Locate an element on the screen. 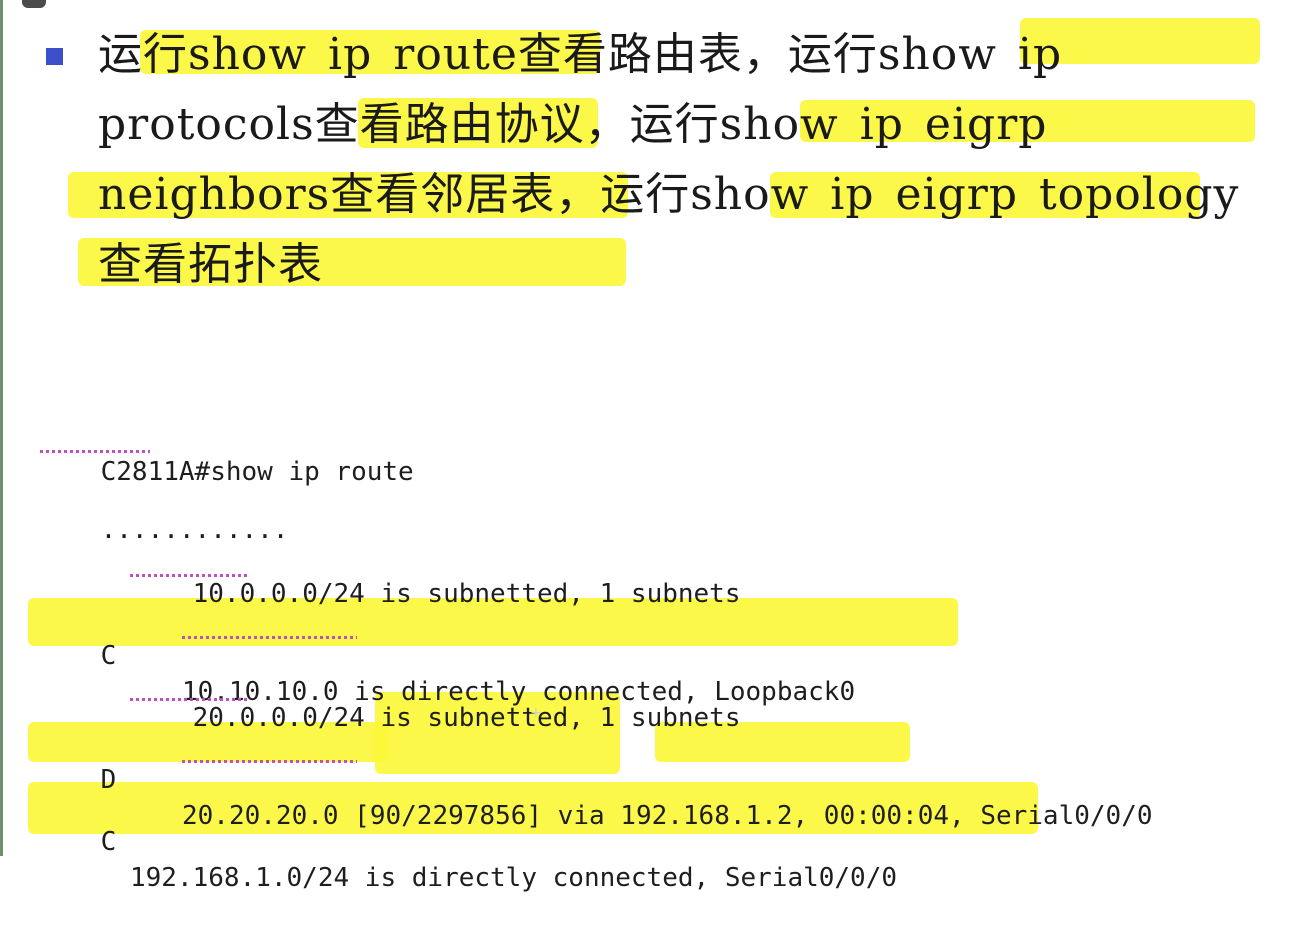  route-line: 20.0.0.0/24 is subnetted, 1 subnets is located at coordinates (435, 718).